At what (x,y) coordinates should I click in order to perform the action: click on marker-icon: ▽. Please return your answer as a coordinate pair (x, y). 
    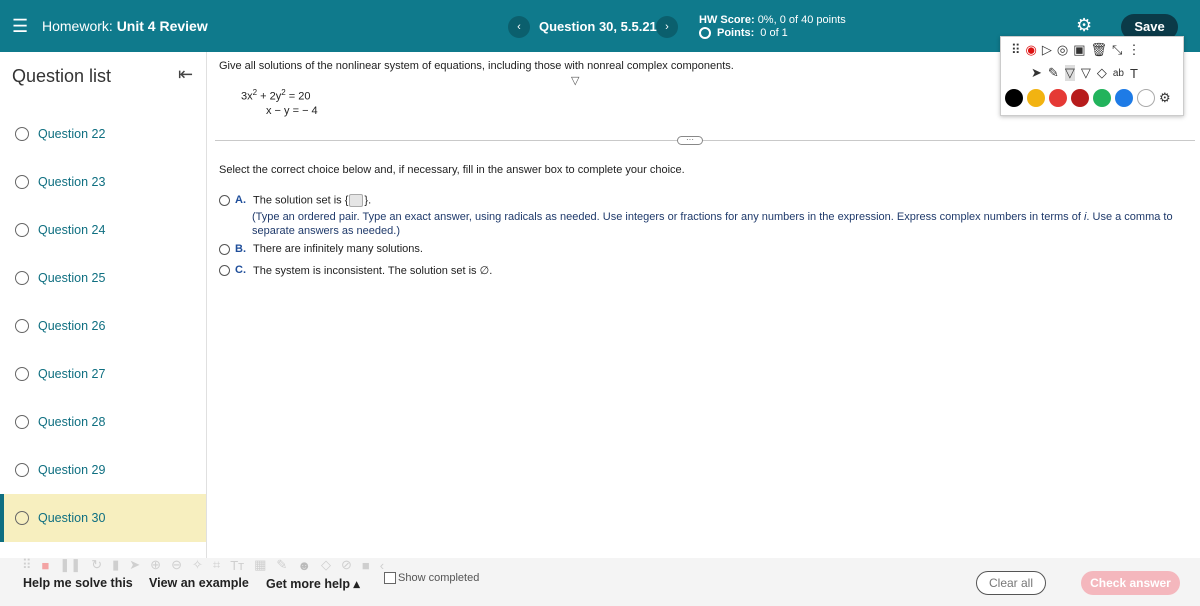
    Looking at the image, I should click on (1086, 73).